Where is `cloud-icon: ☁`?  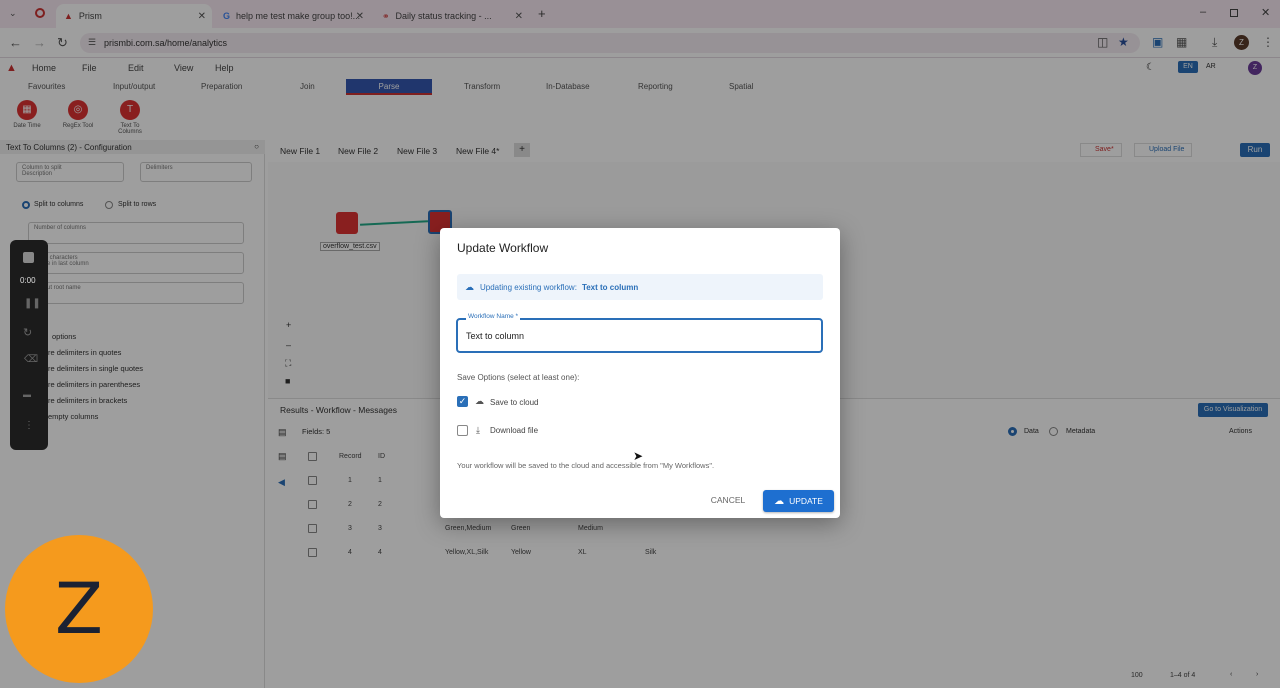
cloud-icon: ☁ is located at coordinates (469, 286).